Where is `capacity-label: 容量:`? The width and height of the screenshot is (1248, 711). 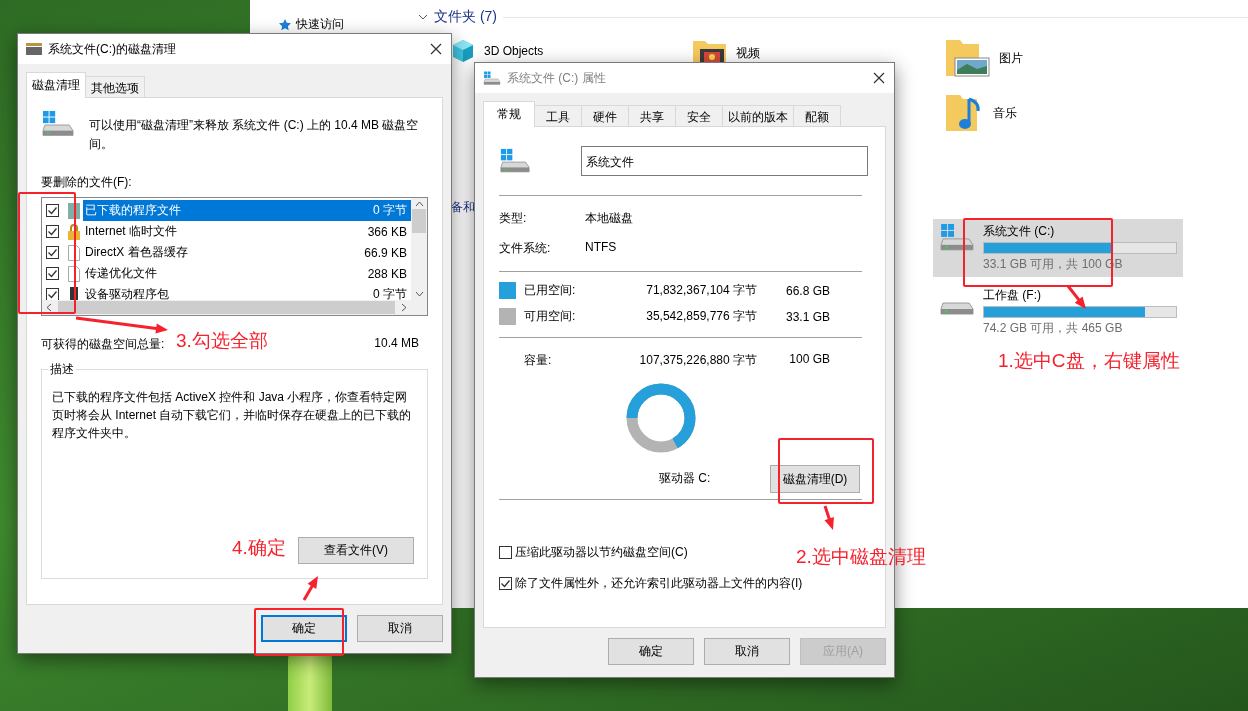 capacity-label: 容量: is located at coordinates (538, 360).